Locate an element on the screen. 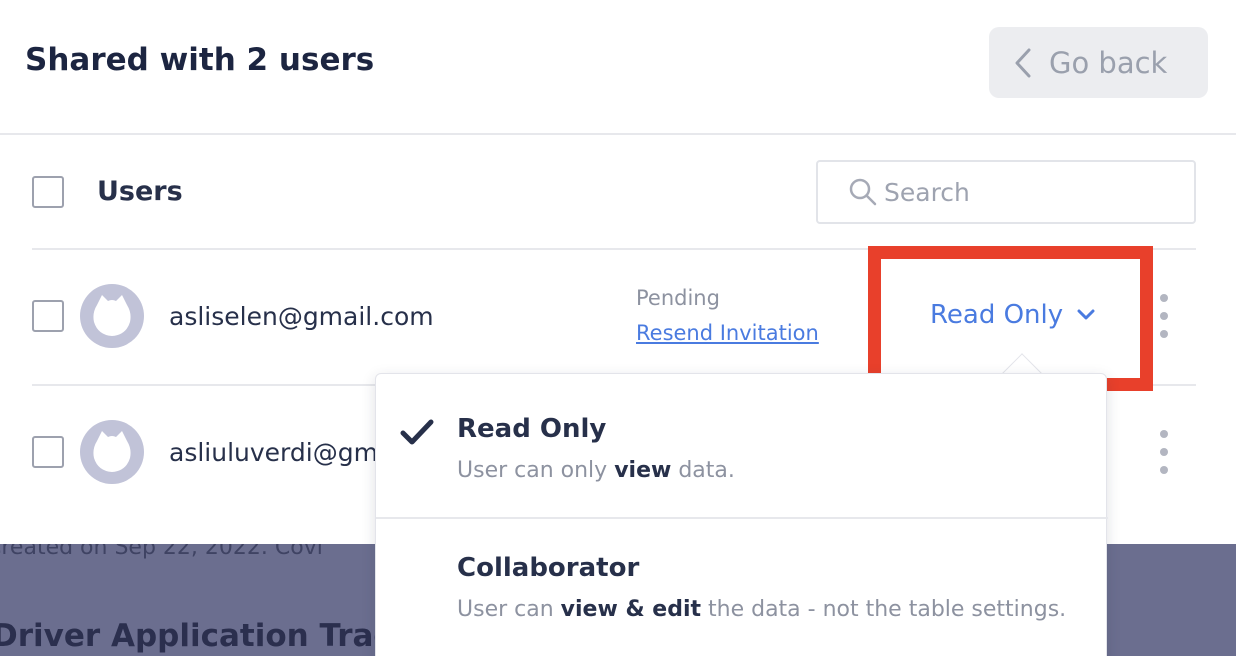 This screenshot has width=1236, height=656. role-option-label: Read Only is located at coordinates (532, 429).